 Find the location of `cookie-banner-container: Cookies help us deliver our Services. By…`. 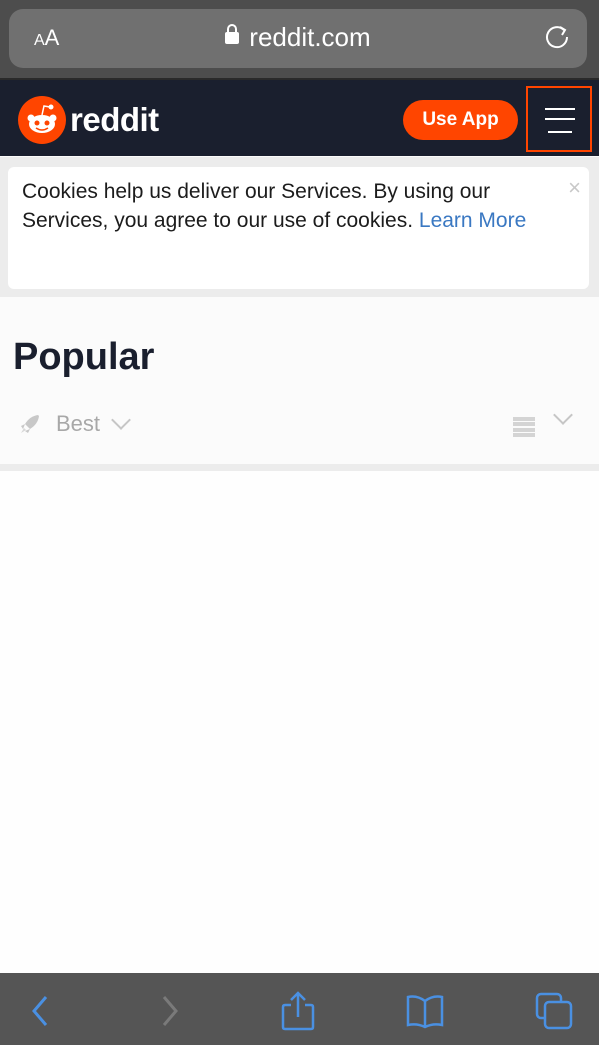

cookie-banner-container: Cookies help us deliver our Services. By… is located at coordinates (299, 227).